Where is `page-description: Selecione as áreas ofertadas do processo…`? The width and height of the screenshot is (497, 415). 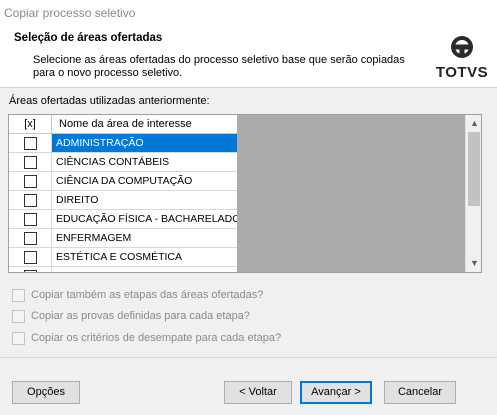 page-description: Selecione as áreas ofertadas do processo… is located at coordinates (219, 66).